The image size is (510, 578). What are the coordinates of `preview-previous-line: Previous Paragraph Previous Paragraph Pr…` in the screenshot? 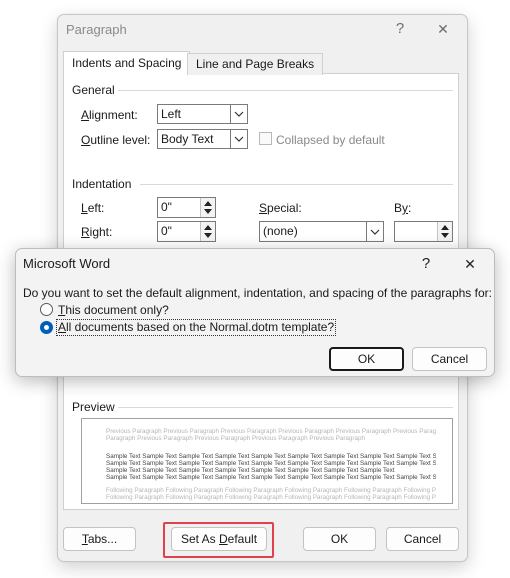 It's located at (271, 431).